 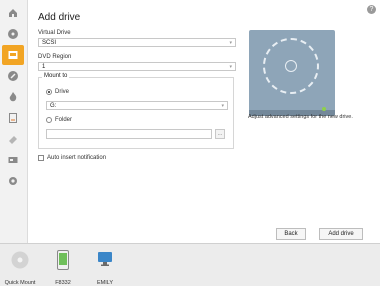 I want to click on sidebar-item-drive, so click(x=13, y=55).